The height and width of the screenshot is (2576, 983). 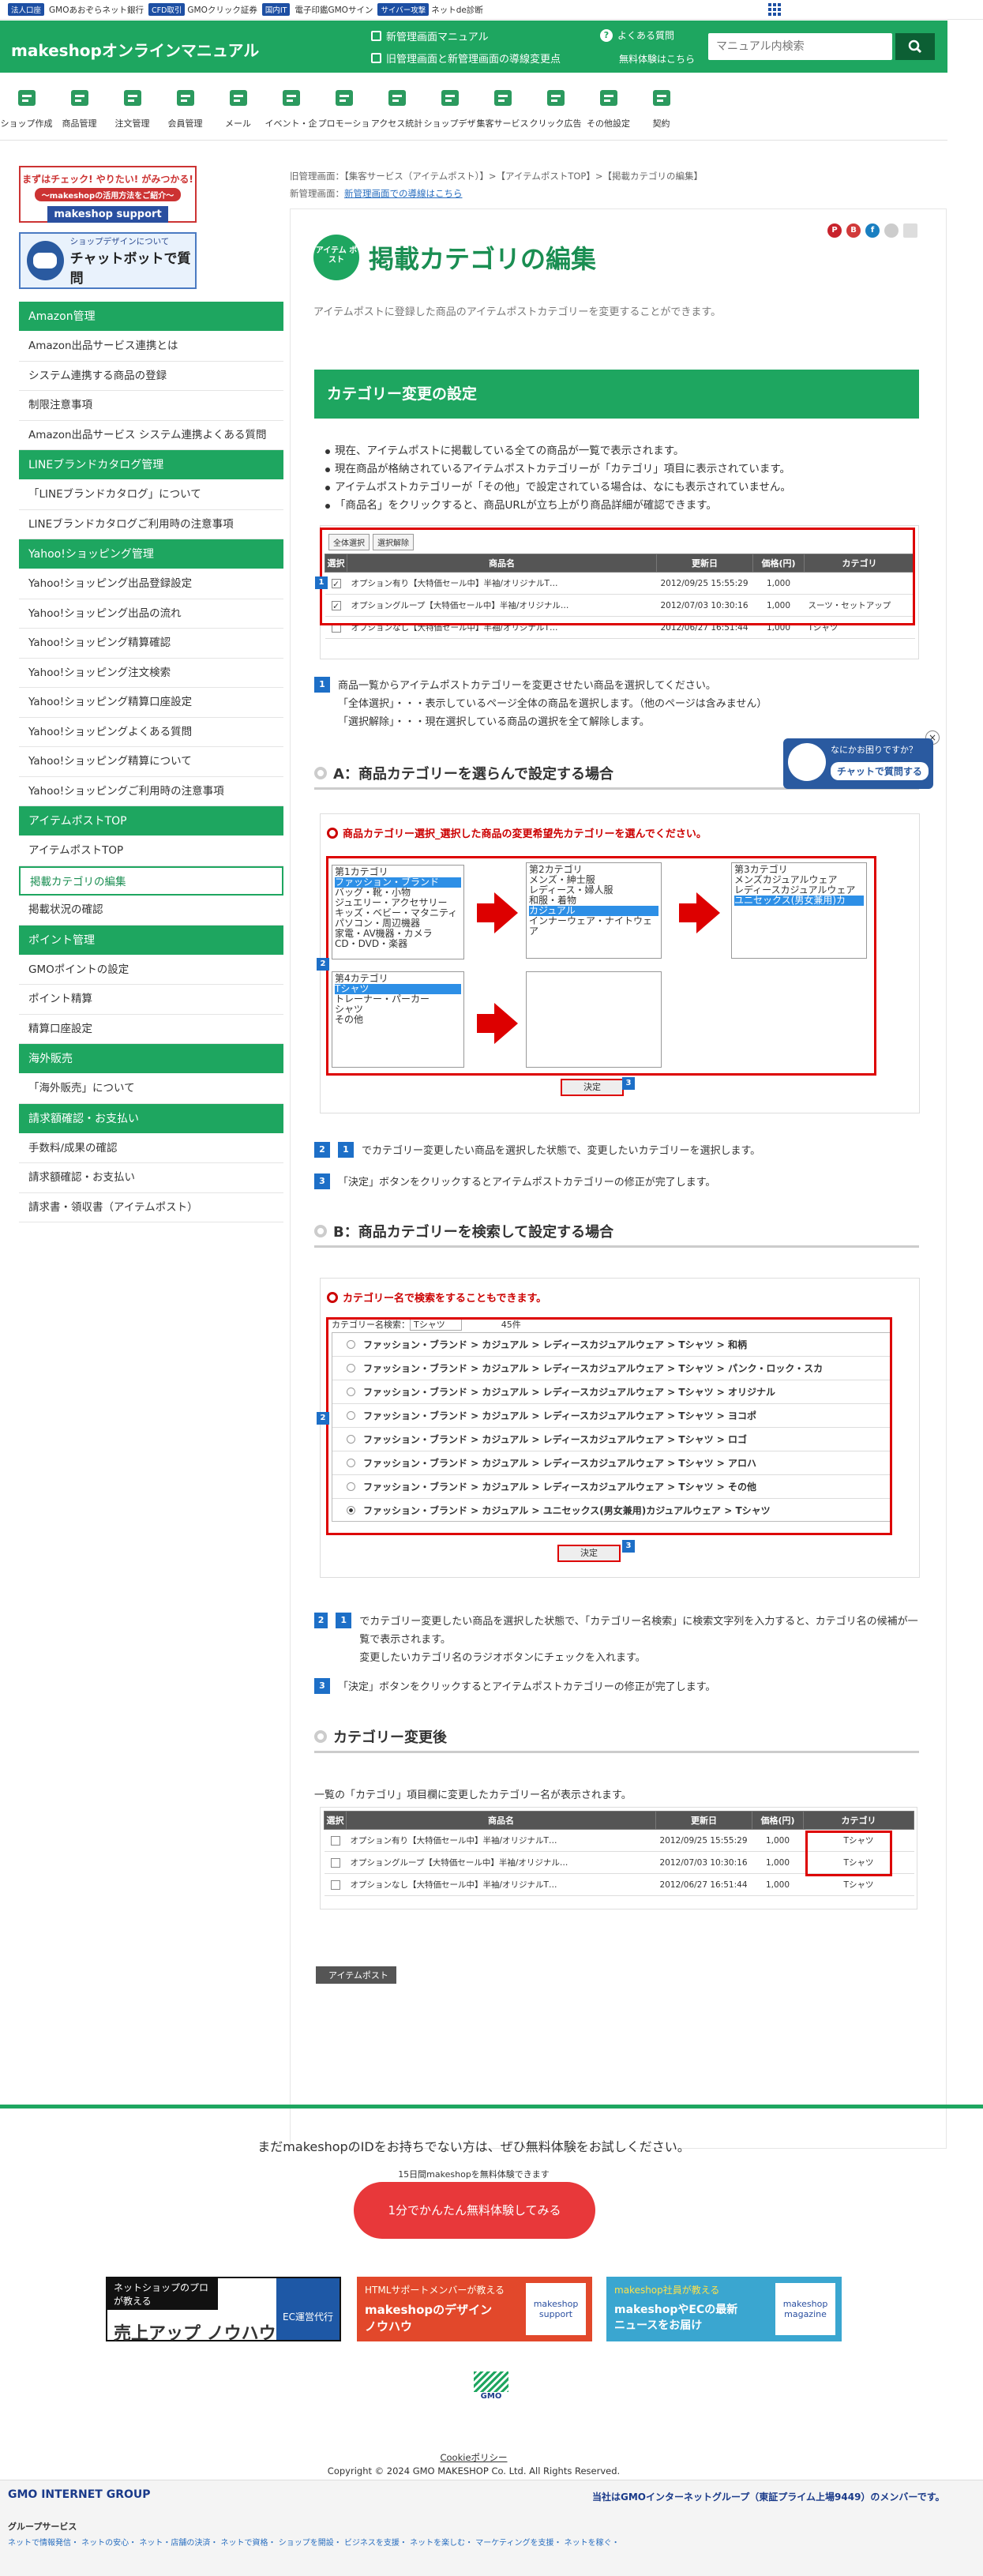 What do you see at coordinates (223, 2310) in the screenshot?
I see `footer-banner-knowhow: ネットショップのプロが教える 売上アップ ノウハウ EC運営代行` at bounding box center [223, 2310].